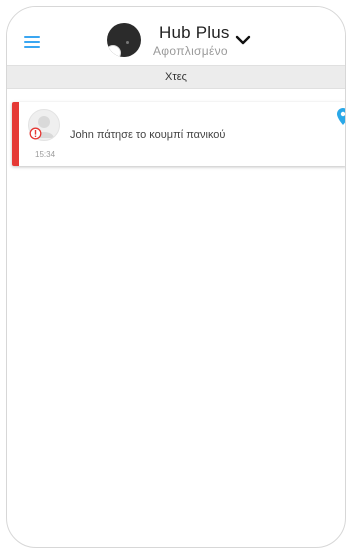  I want to click on app-header: Hub Plus Αφοπλισμένο, so click(176, 36).